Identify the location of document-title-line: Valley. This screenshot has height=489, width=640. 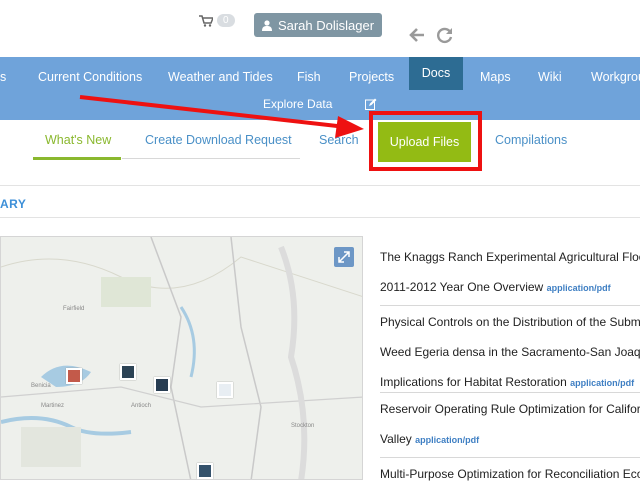
(396, 439).